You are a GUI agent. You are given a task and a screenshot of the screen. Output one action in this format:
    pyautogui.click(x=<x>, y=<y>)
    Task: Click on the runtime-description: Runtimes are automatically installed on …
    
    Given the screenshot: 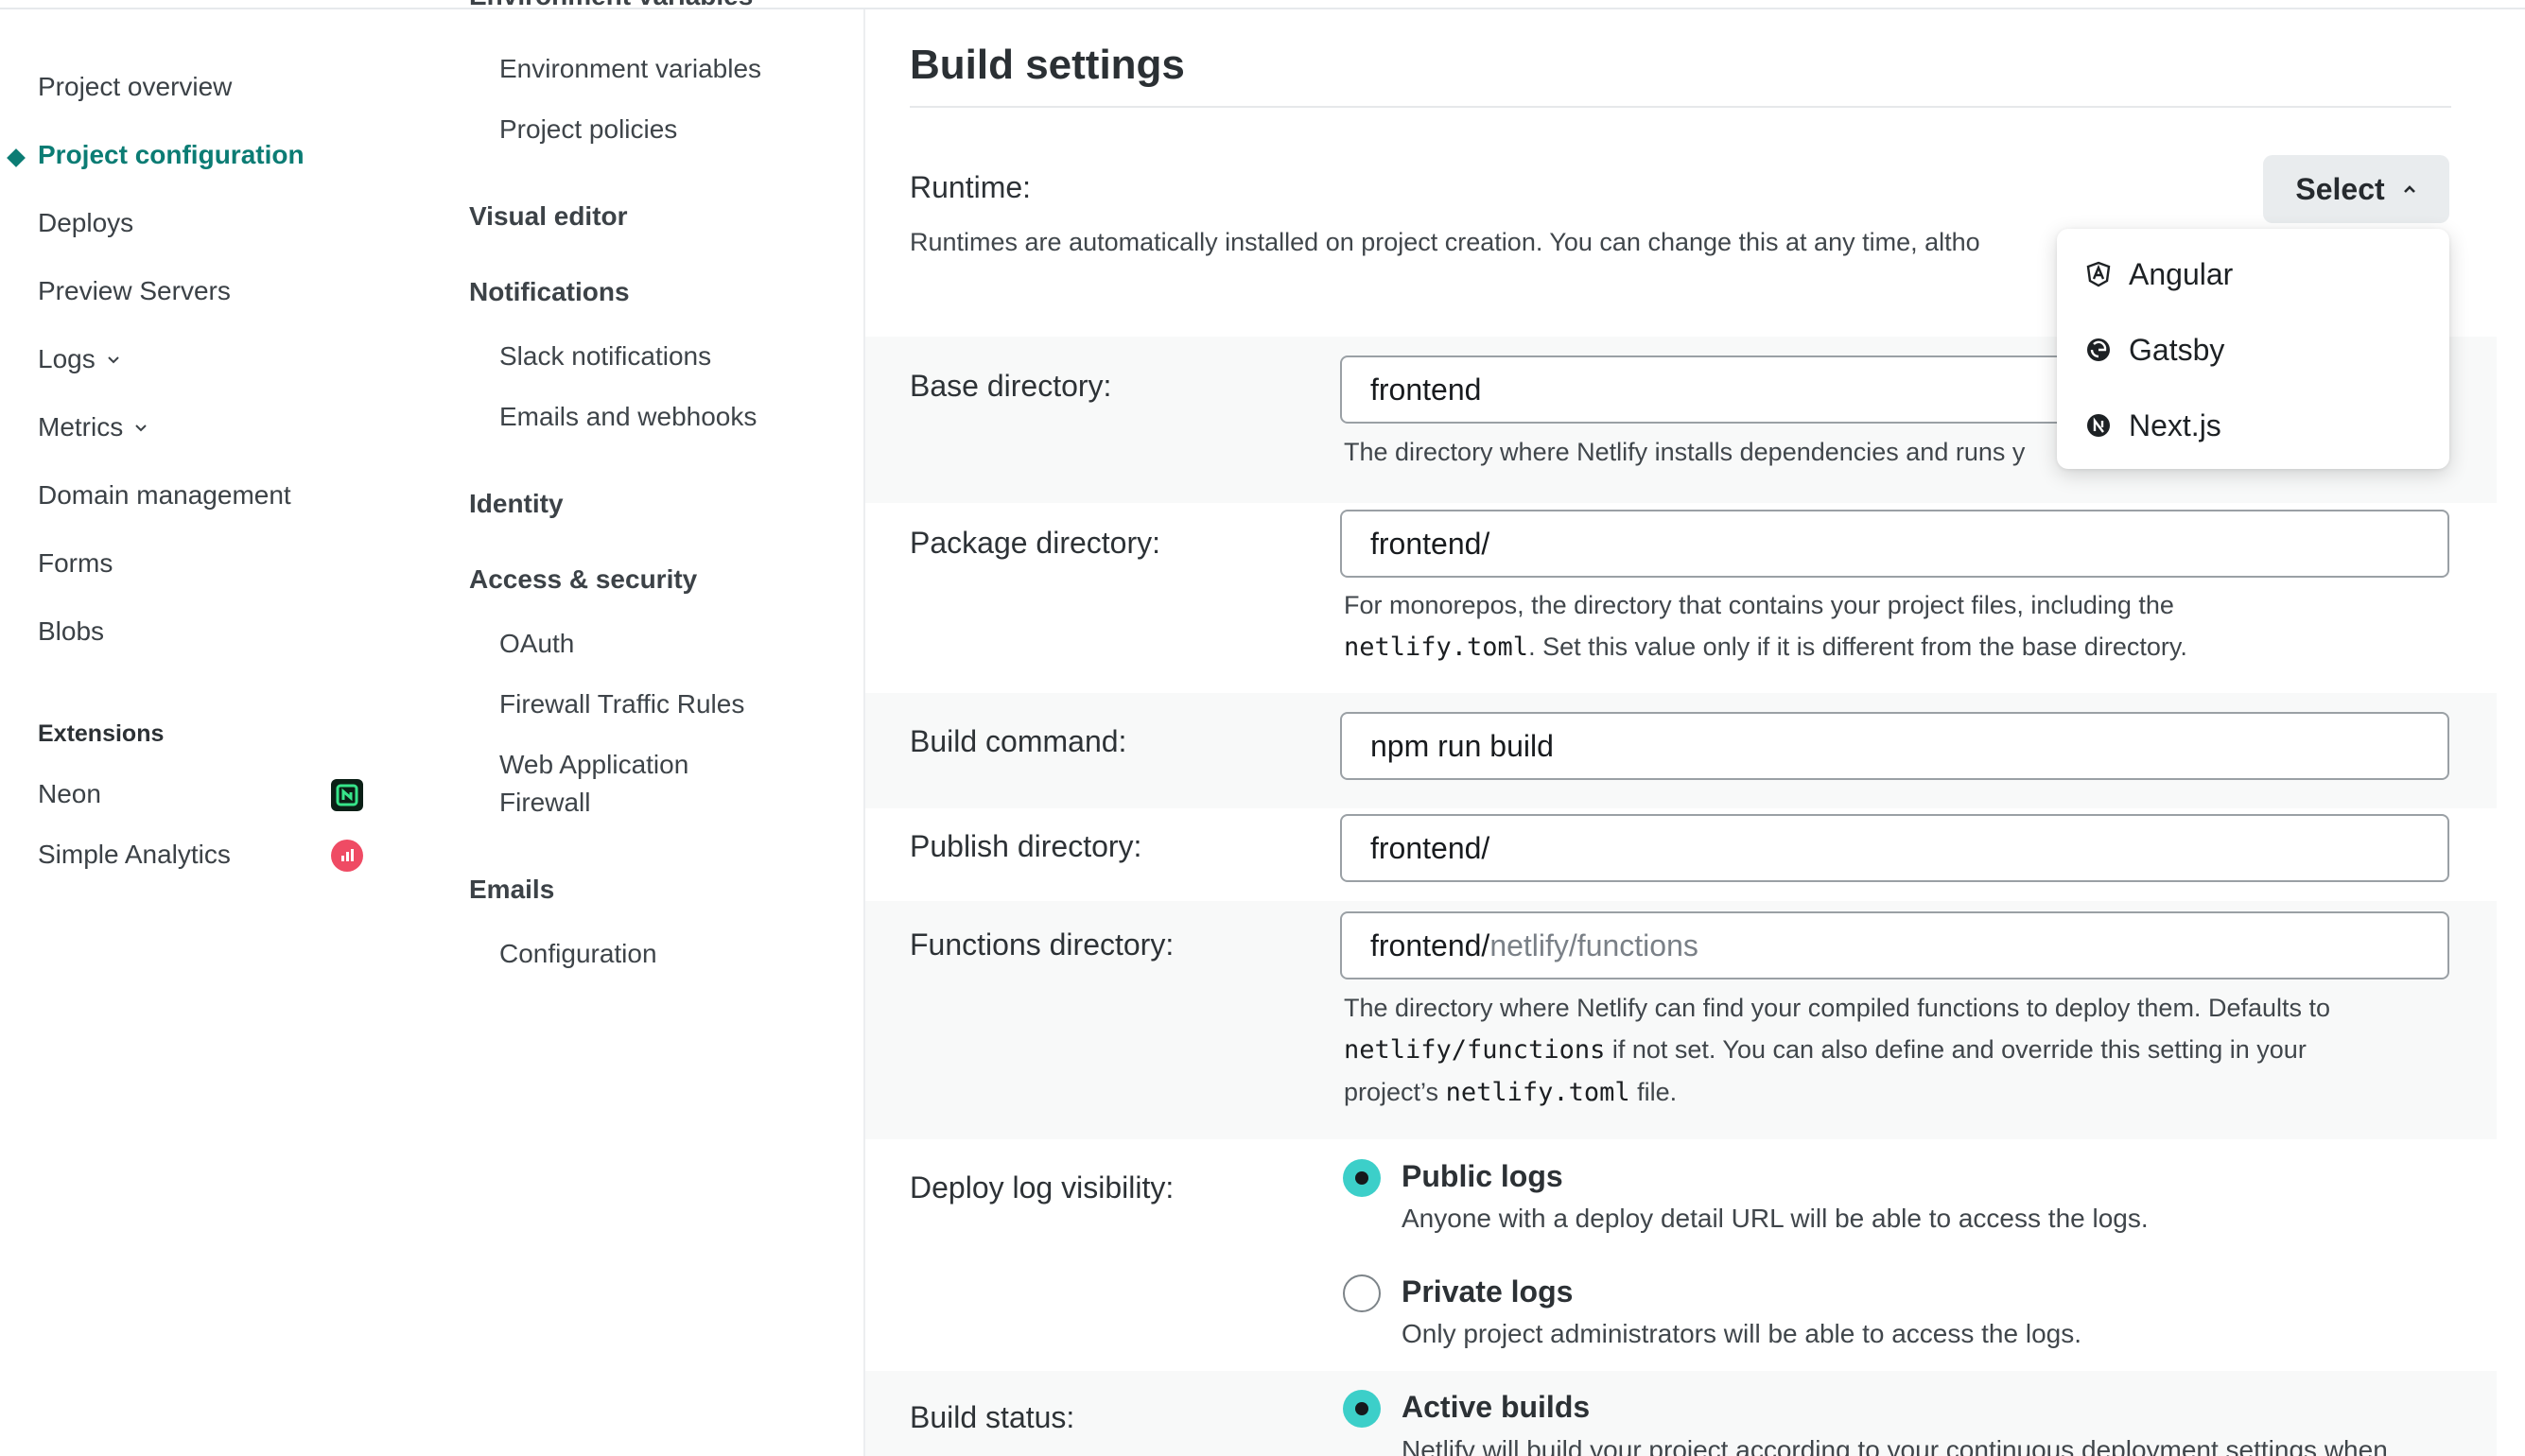 What is the action you would take?
    pyautogui.click(x=1445, y=242)
    